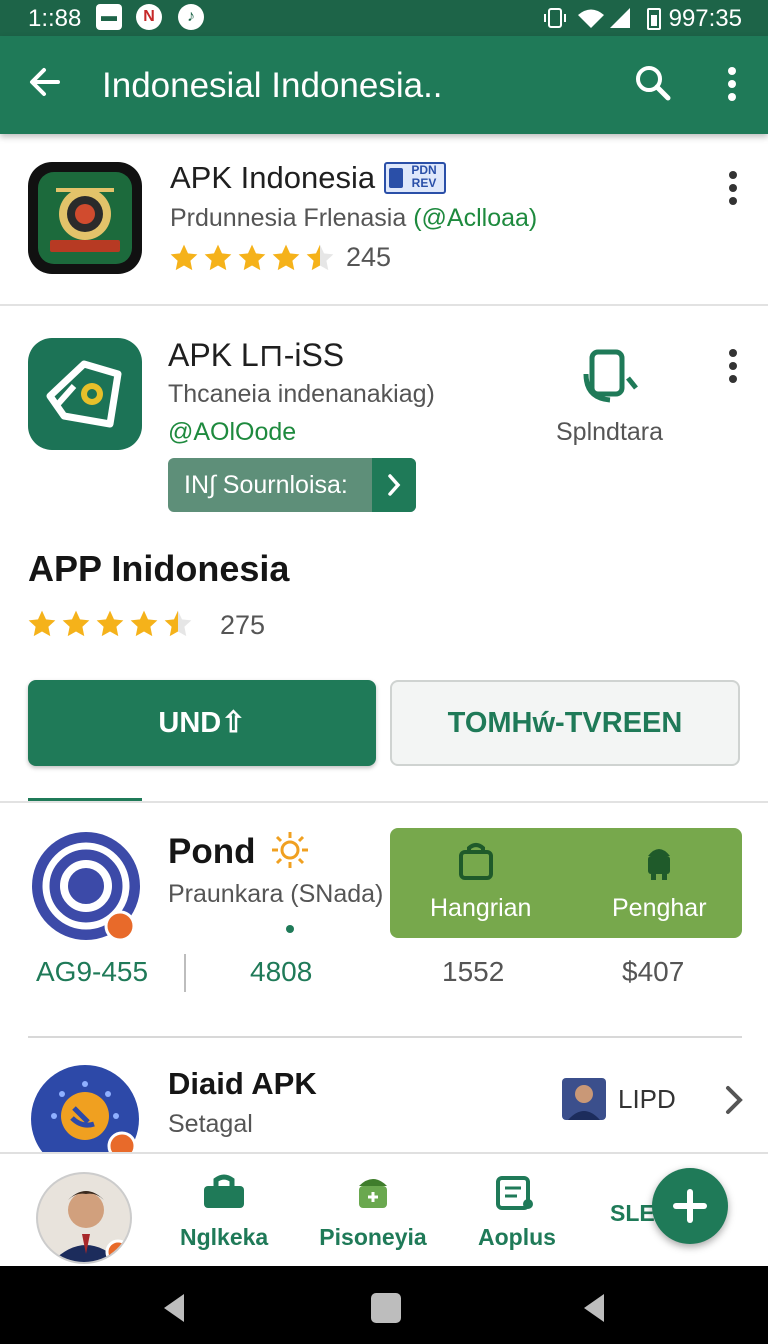 This screenshot has height=1344, width=768. What do you see at coordinates (373, 1211) in the screenshot?
I see `nav-item-pisoneyia: Pisoneyia` at bounding box center [373, 1211].